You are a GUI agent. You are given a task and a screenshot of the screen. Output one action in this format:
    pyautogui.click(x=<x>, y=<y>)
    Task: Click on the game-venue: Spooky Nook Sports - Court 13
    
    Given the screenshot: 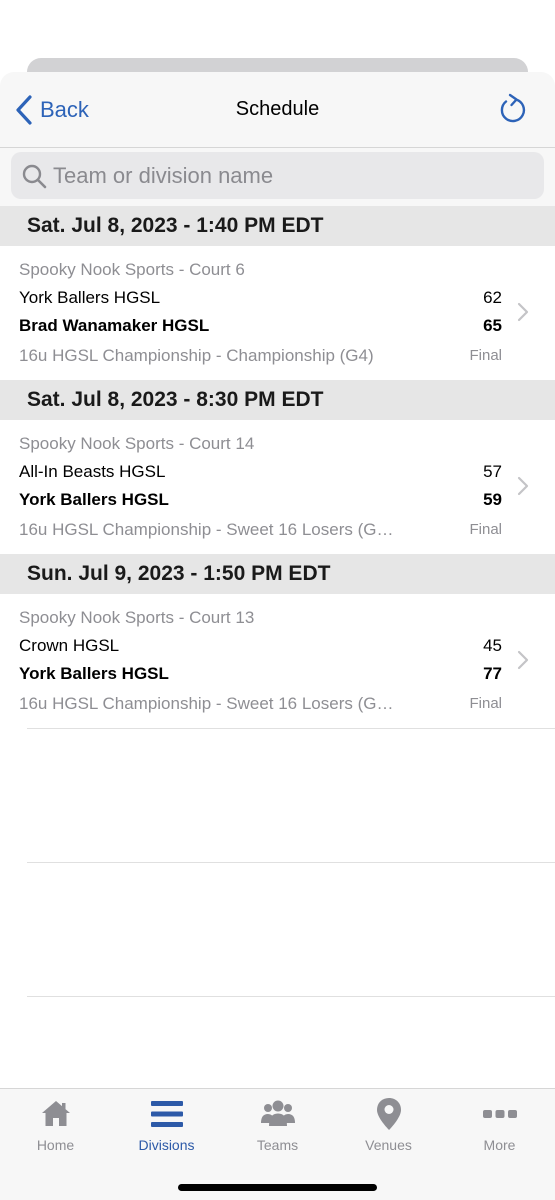 What is the action you would take?
    pyautogui.click(x=137, y=617)
    